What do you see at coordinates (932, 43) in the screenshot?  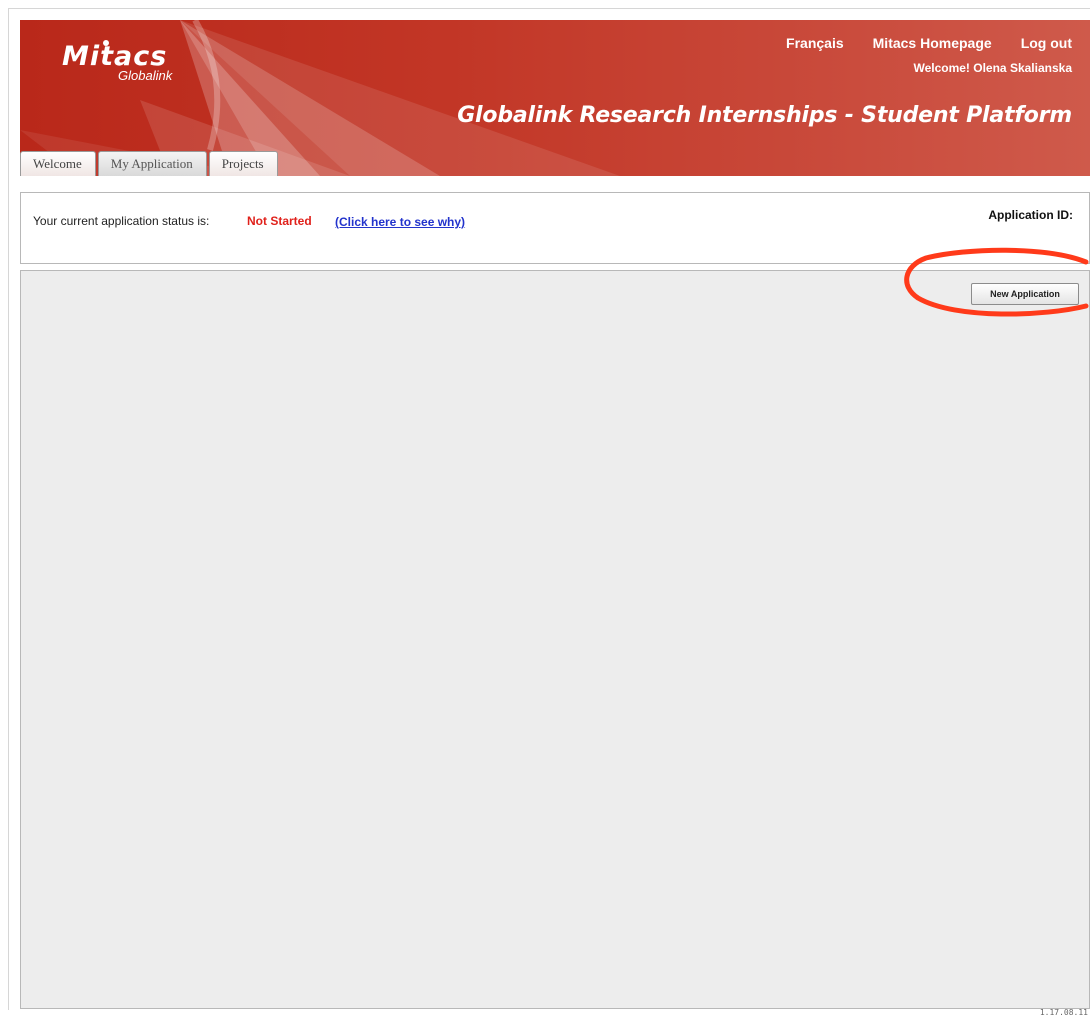 I see `homepage-link: Mitacs Homepage` at bounding box center [932, 43].